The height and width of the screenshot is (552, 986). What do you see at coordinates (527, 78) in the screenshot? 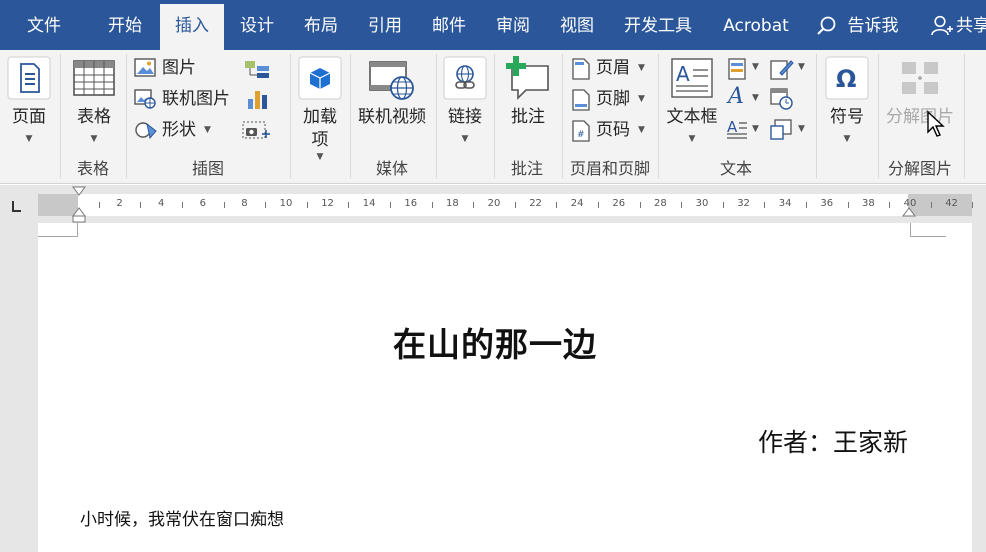
I see `new-comment-icon` at bounding box center [527, 78].